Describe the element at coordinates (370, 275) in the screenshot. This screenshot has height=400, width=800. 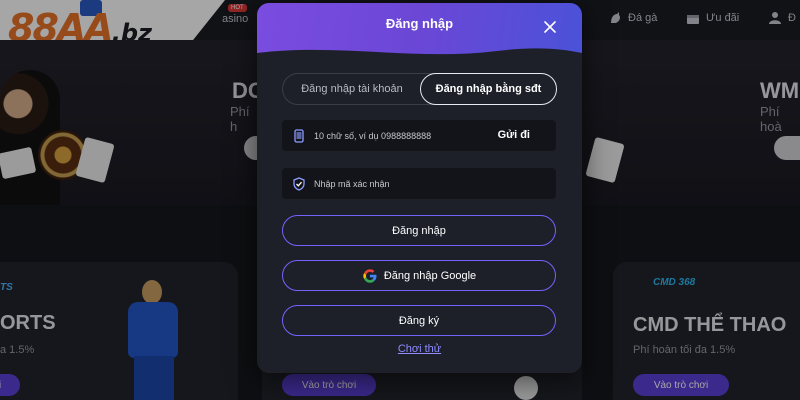
I see `google-icon` at that location.